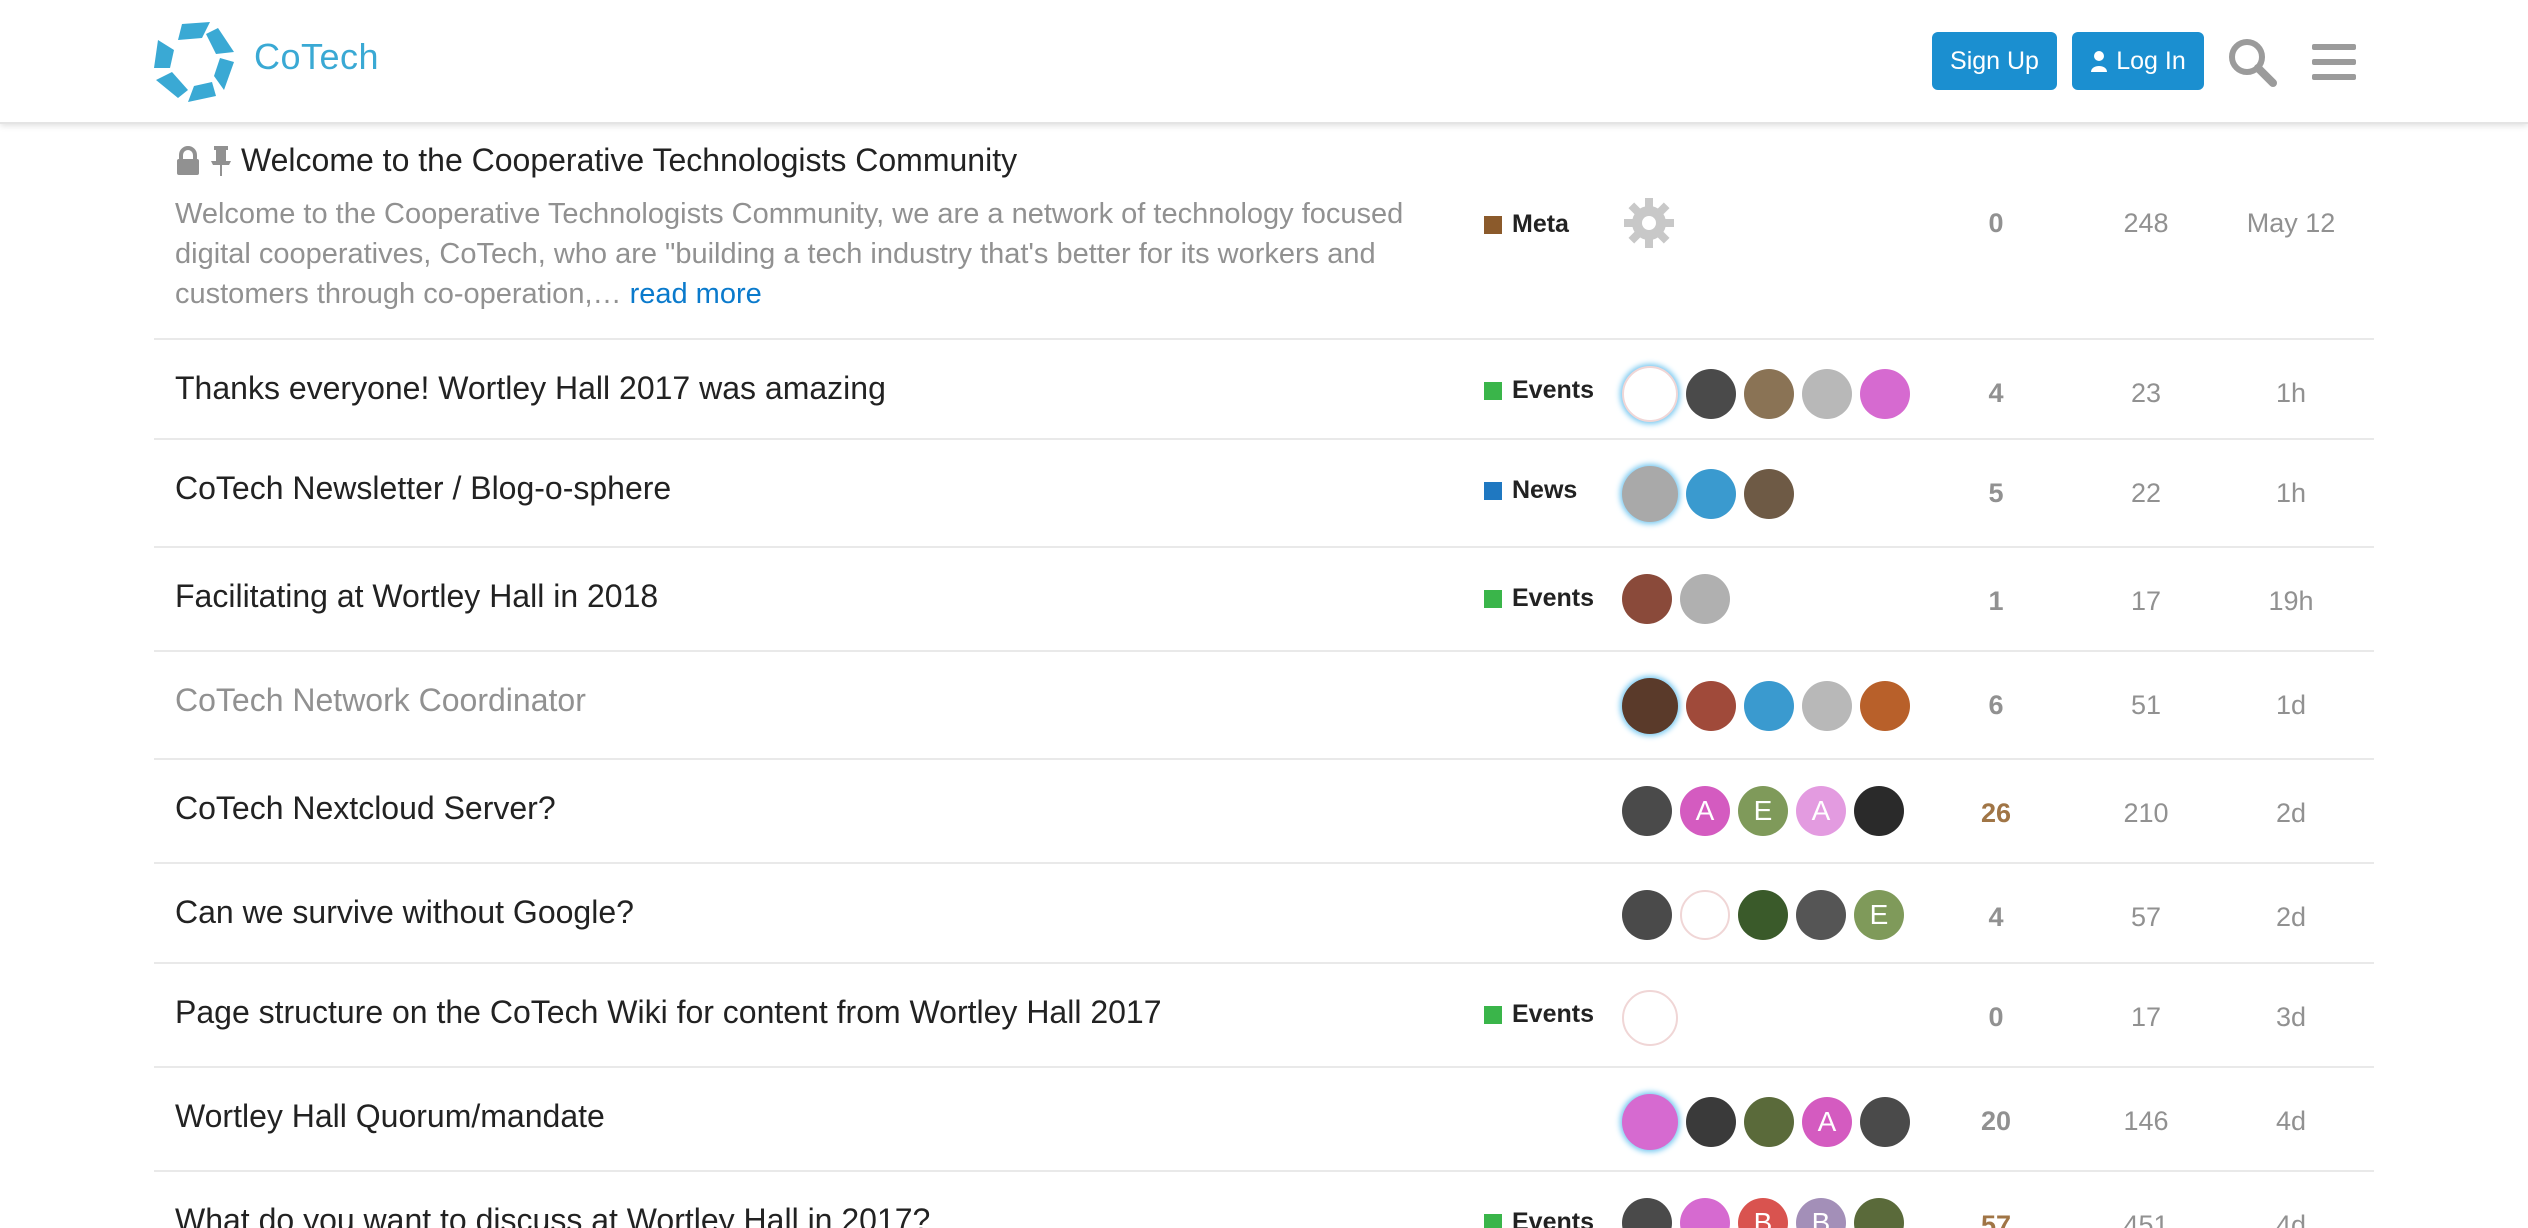 Image resolution: width=2528 pixels, height=1228 pixels. Describe the element at coordinates (2291, 601) in the screenshot. I see `activity-time: 19h` at that location.